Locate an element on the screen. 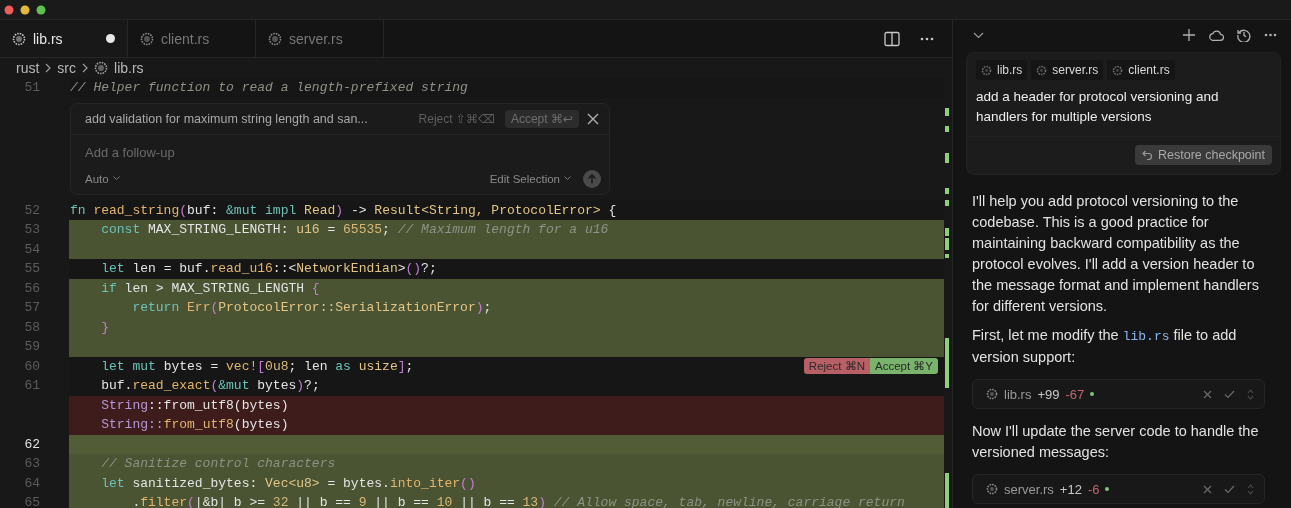  message-text: Now I'll update the server code to handle the versioned messages: is located at coordinates (1116, 442).